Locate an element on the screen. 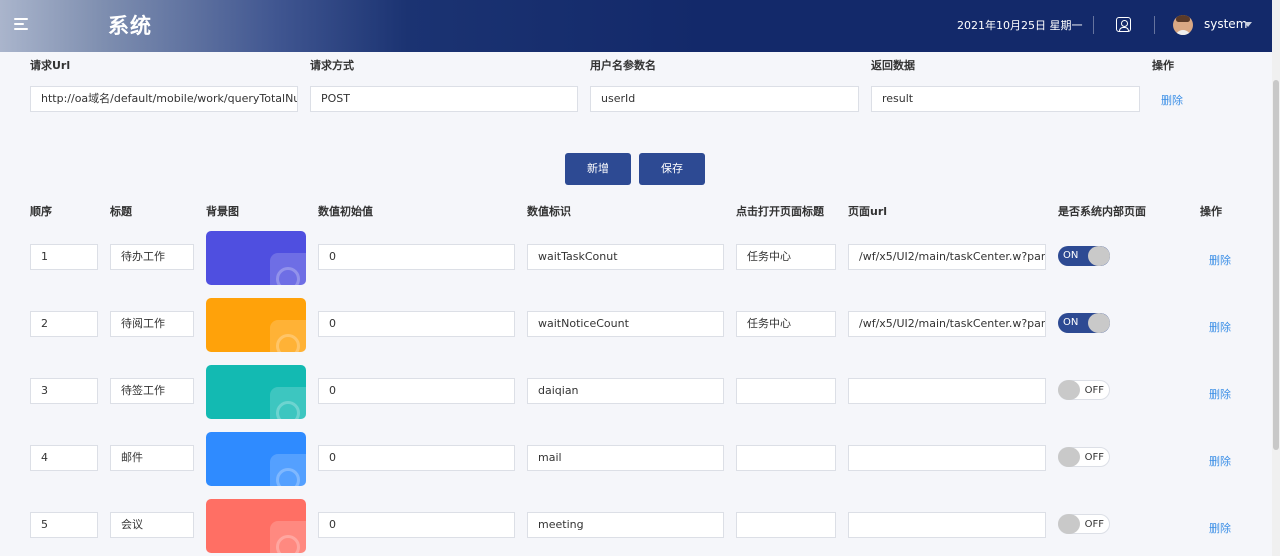 The image size is (1280, 556). col-background: 背景图 is located at coordinates (222, 211).